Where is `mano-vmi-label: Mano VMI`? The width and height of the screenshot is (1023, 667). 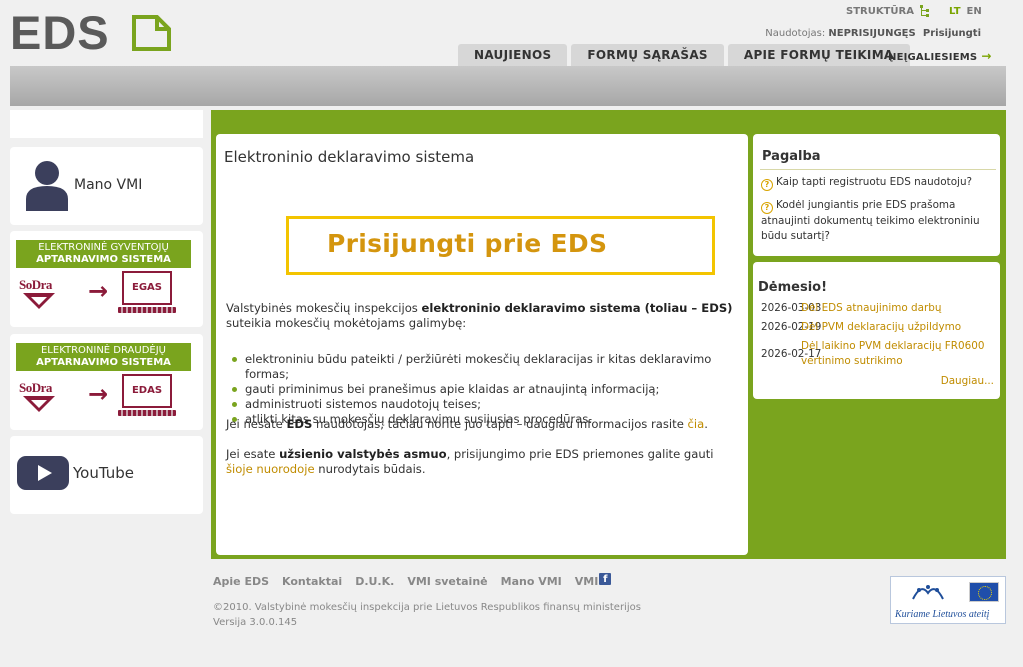
mano-vmi-label: Mano VMI is located at coordinates (108, 185).